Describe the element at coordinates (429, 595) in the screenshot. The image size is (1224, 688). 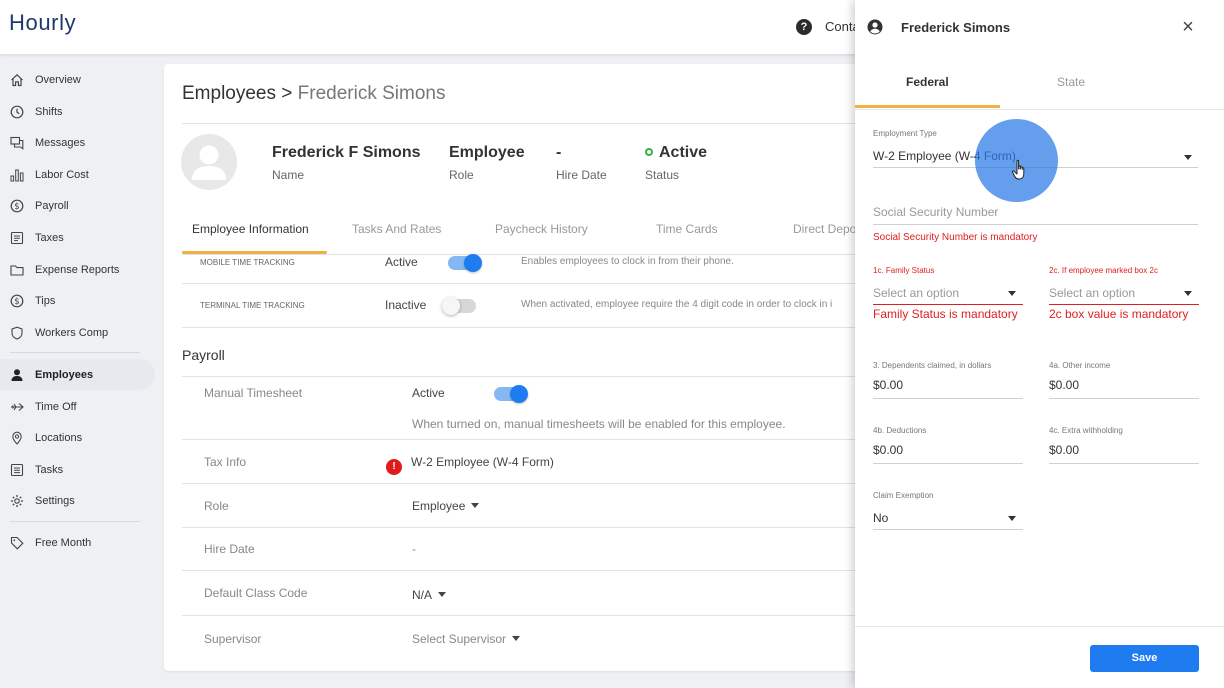
I see `default-class-code-select: N/A` at that location.